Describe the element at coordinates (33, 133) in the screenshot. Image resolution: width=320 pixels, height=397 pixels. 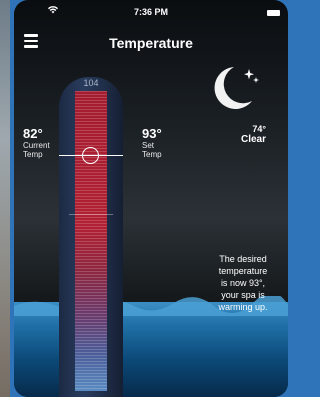
I see `current-temp-value: 82°` at that location.